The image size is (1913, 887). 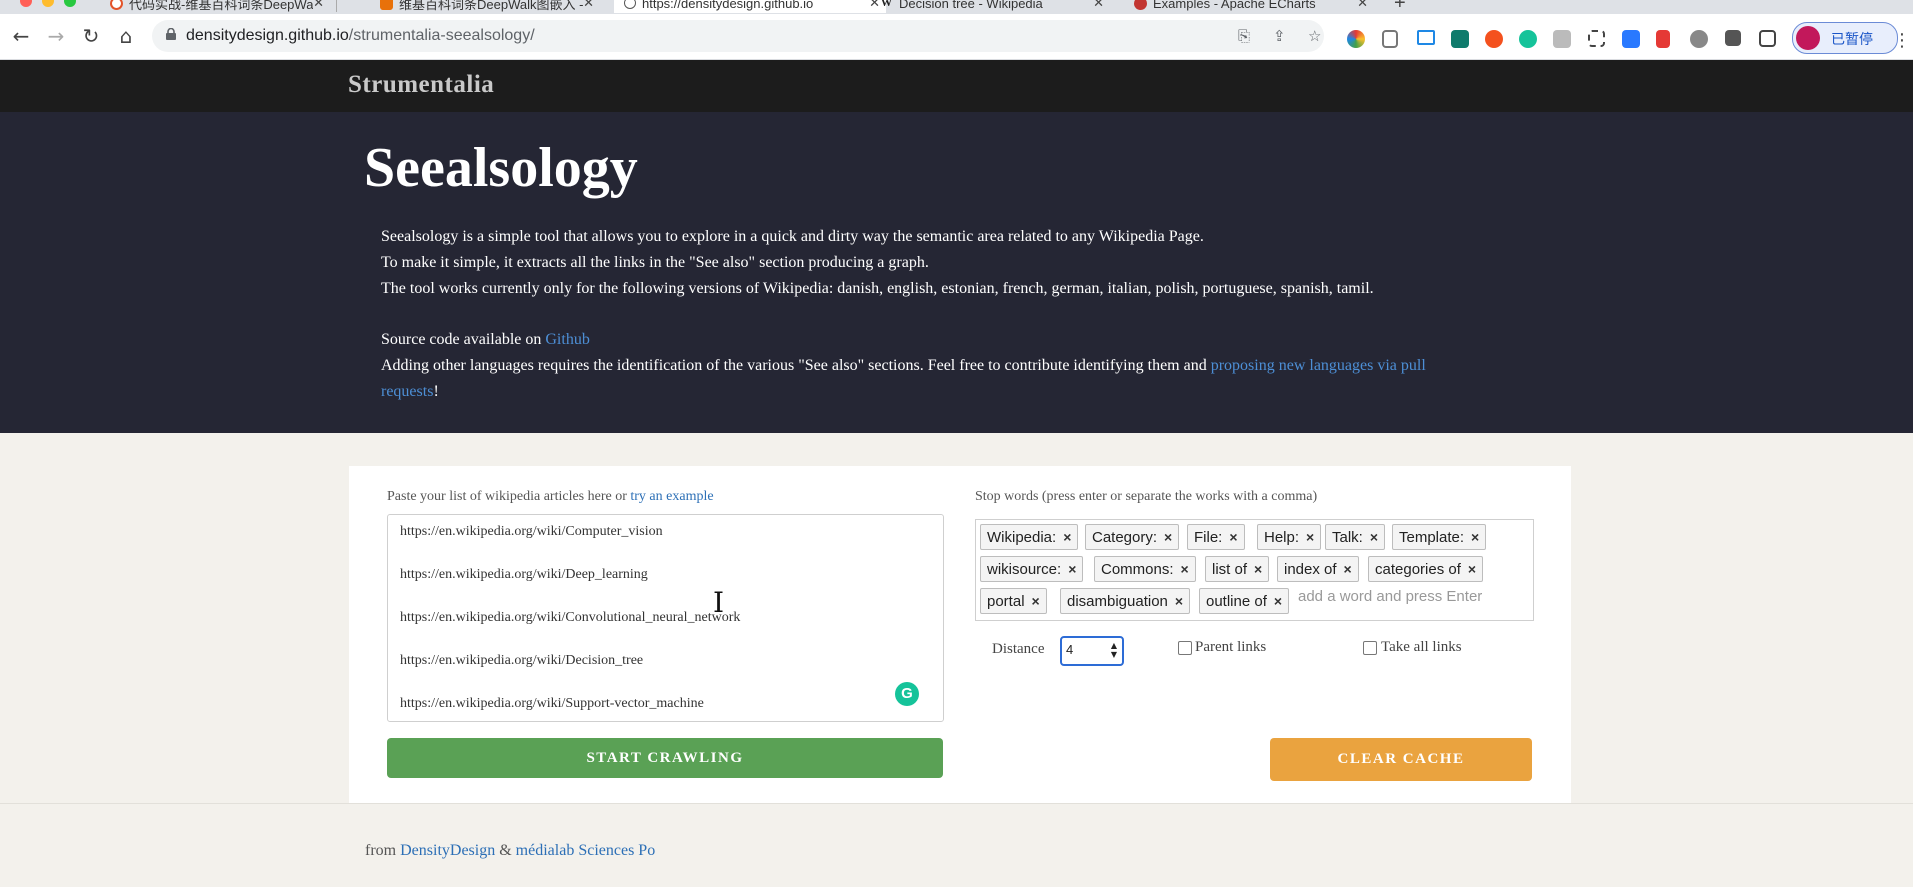 I want to click on stopword-tag: File: ×, so click(x=1216, y=537).